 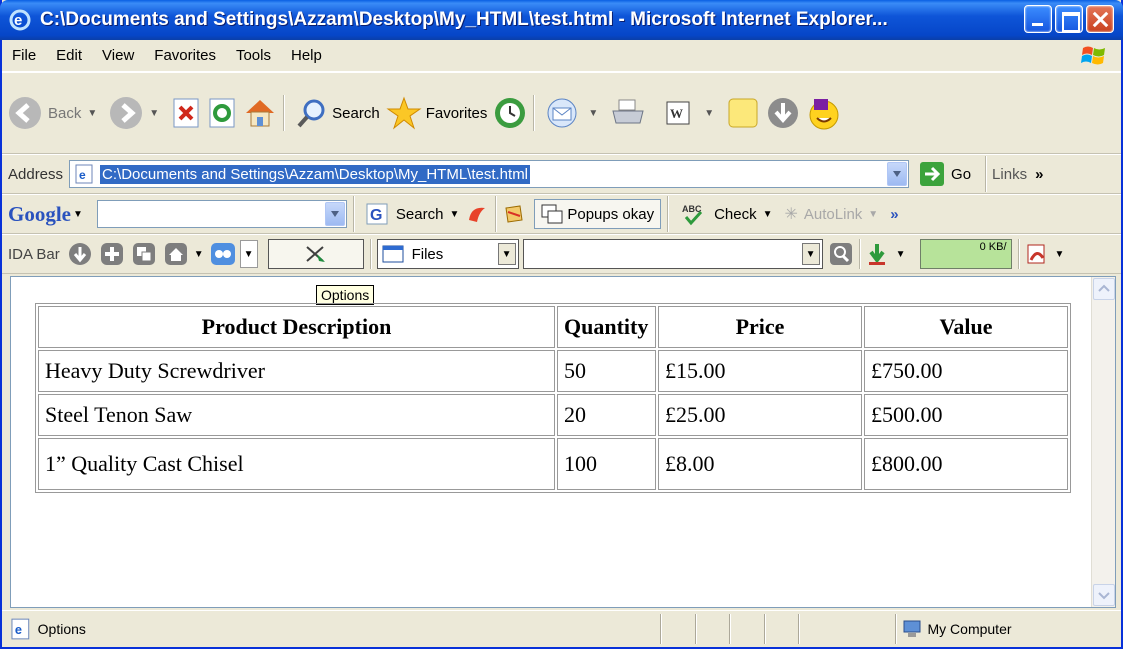 I want to click on google-menu-icon: ▼, so click(x=78, y=214).